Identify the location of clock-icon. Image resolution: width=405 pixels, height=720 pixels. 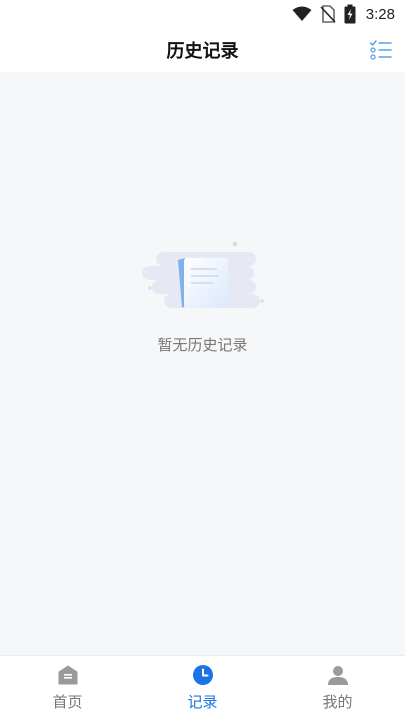
(203, 675).